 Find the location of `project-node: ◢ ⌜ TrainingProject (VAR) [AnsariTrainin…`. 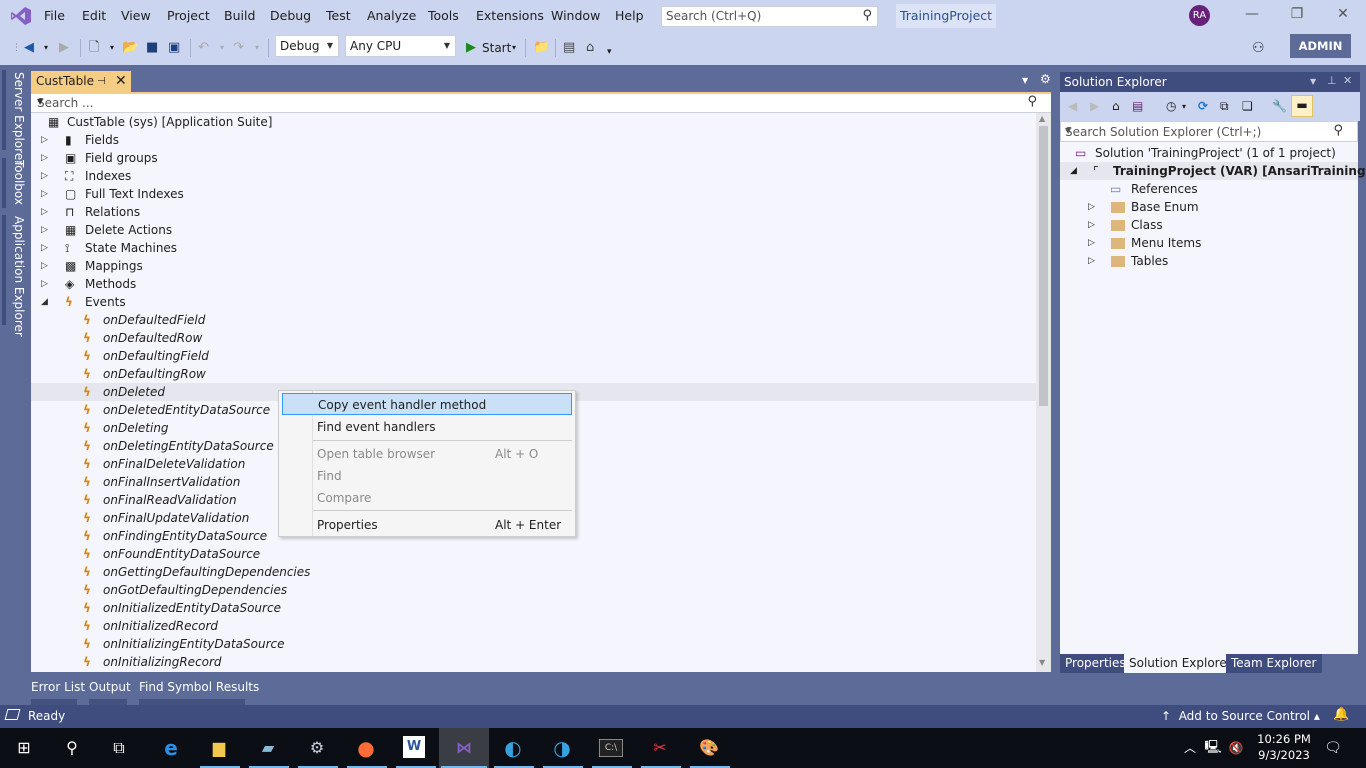

project-node: ◢ ⌜ TrainingProject (VAR) [AnsariTrainin… is located at coordinates (1213, 171).